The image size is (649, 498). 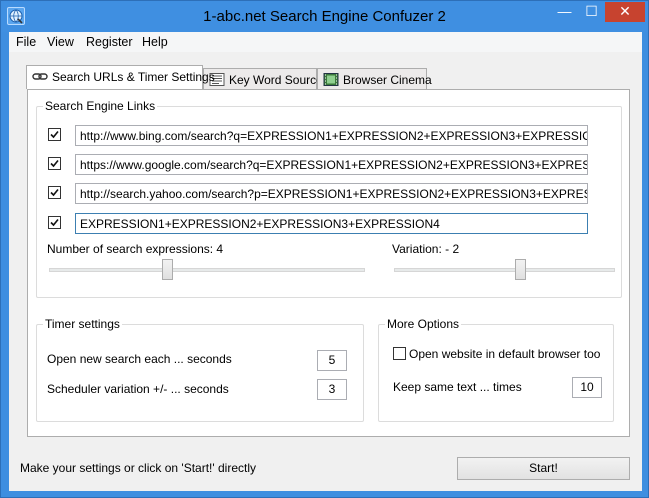 I want to click on chain-link-icon, so click(x=40, y=76).